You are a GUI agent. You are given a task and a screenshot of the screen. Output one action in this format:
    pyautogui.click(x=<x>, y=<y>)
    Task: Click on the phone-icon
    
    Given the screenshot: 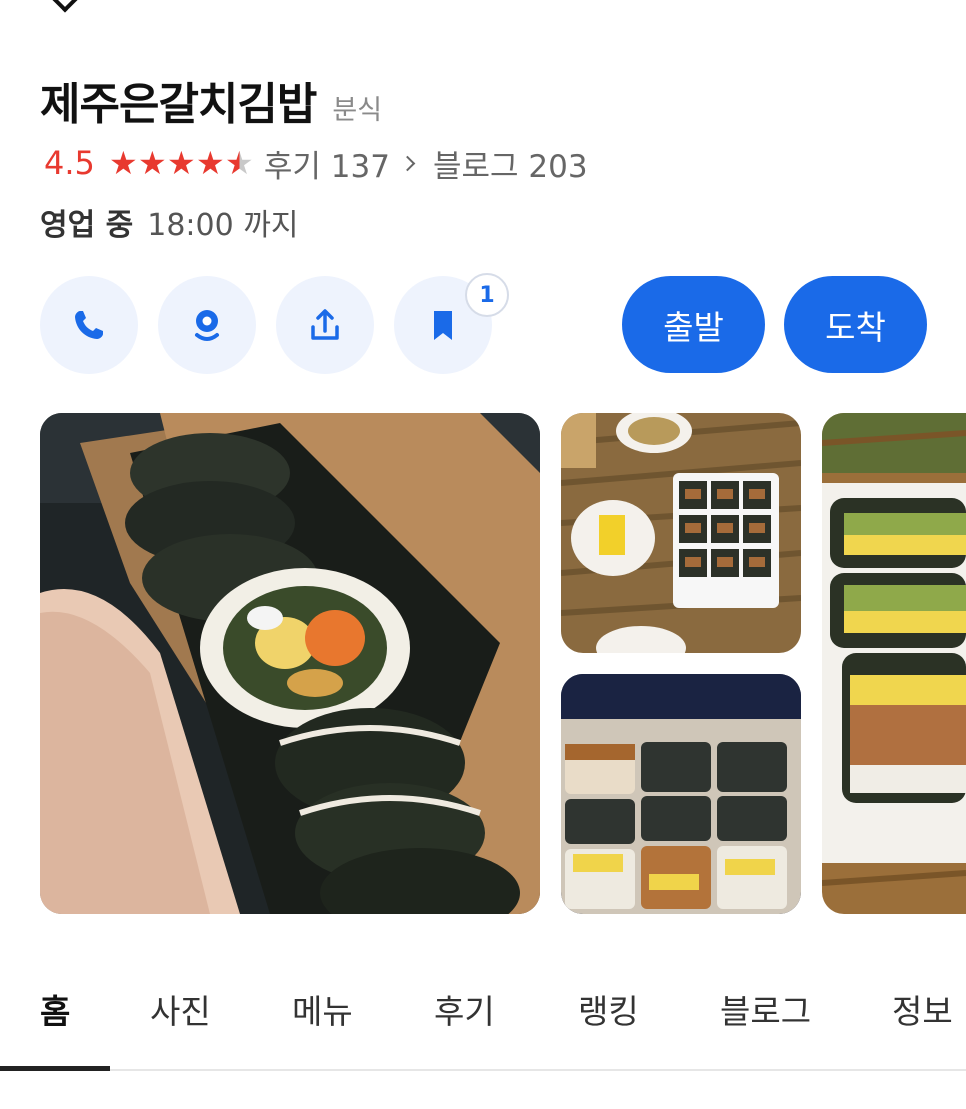 What is the action you would take?
    pyautogui.click(x=89, y=325)
    